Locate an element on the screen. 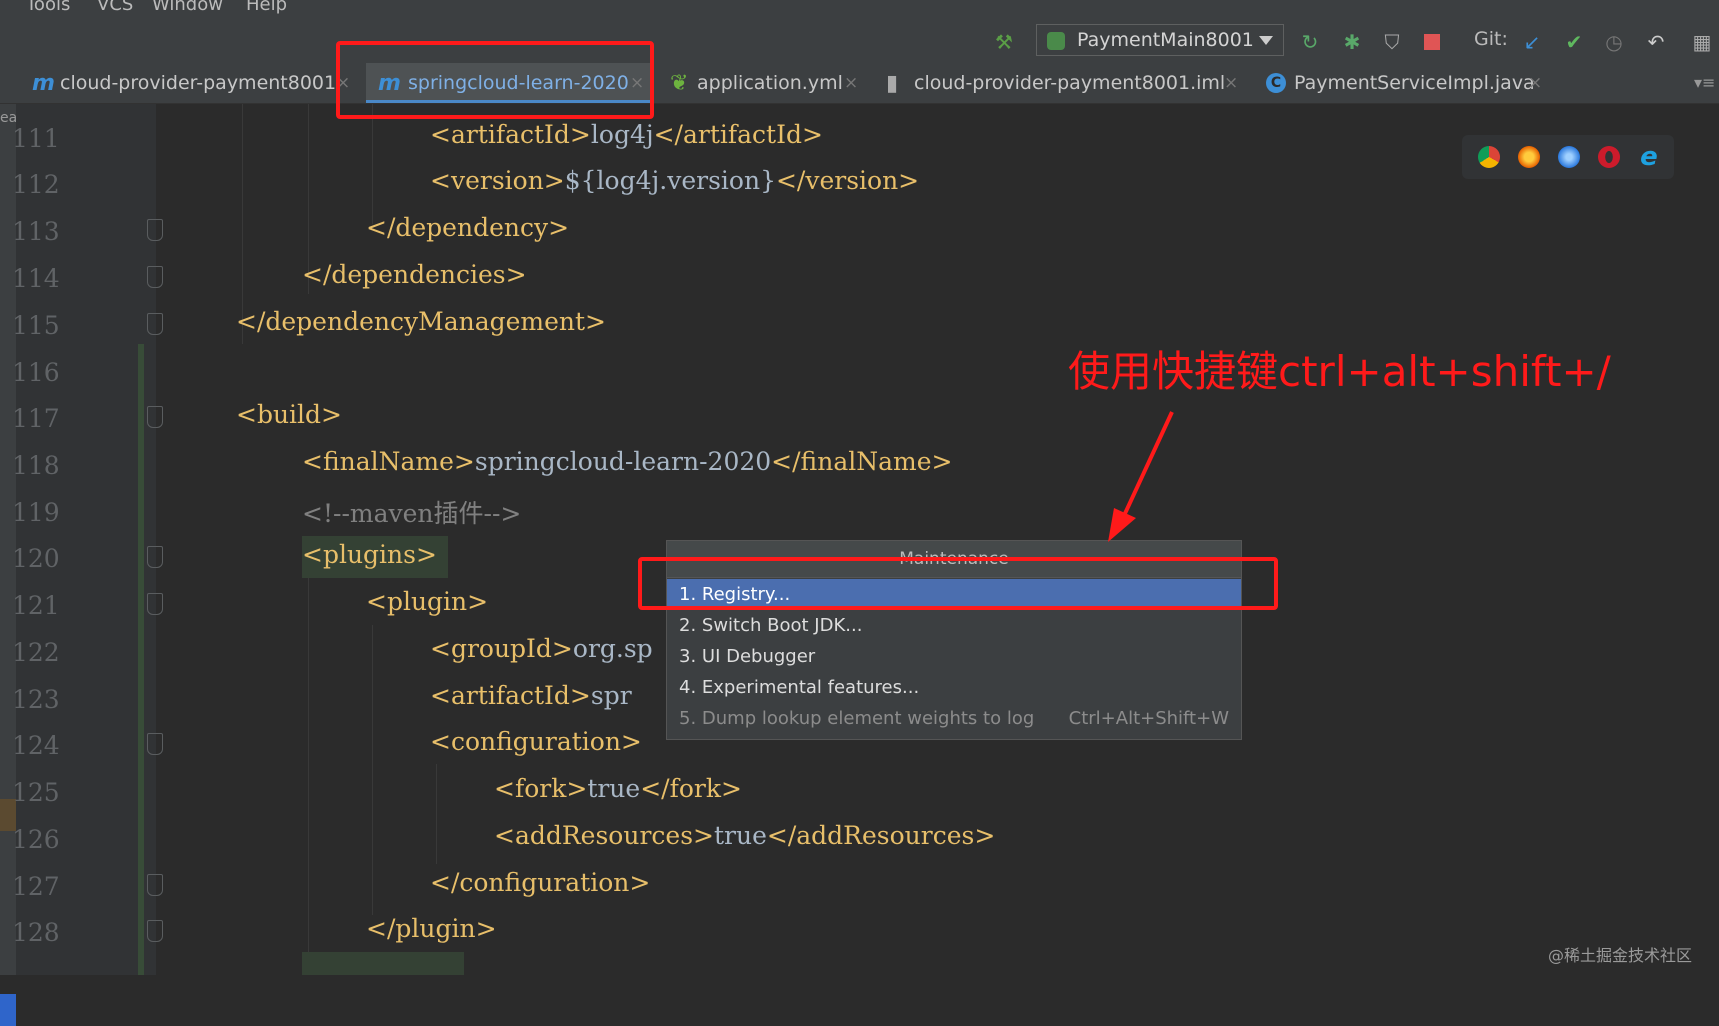  coverage-shield-icon: ⛉ is located at coordinates (1392, 42).